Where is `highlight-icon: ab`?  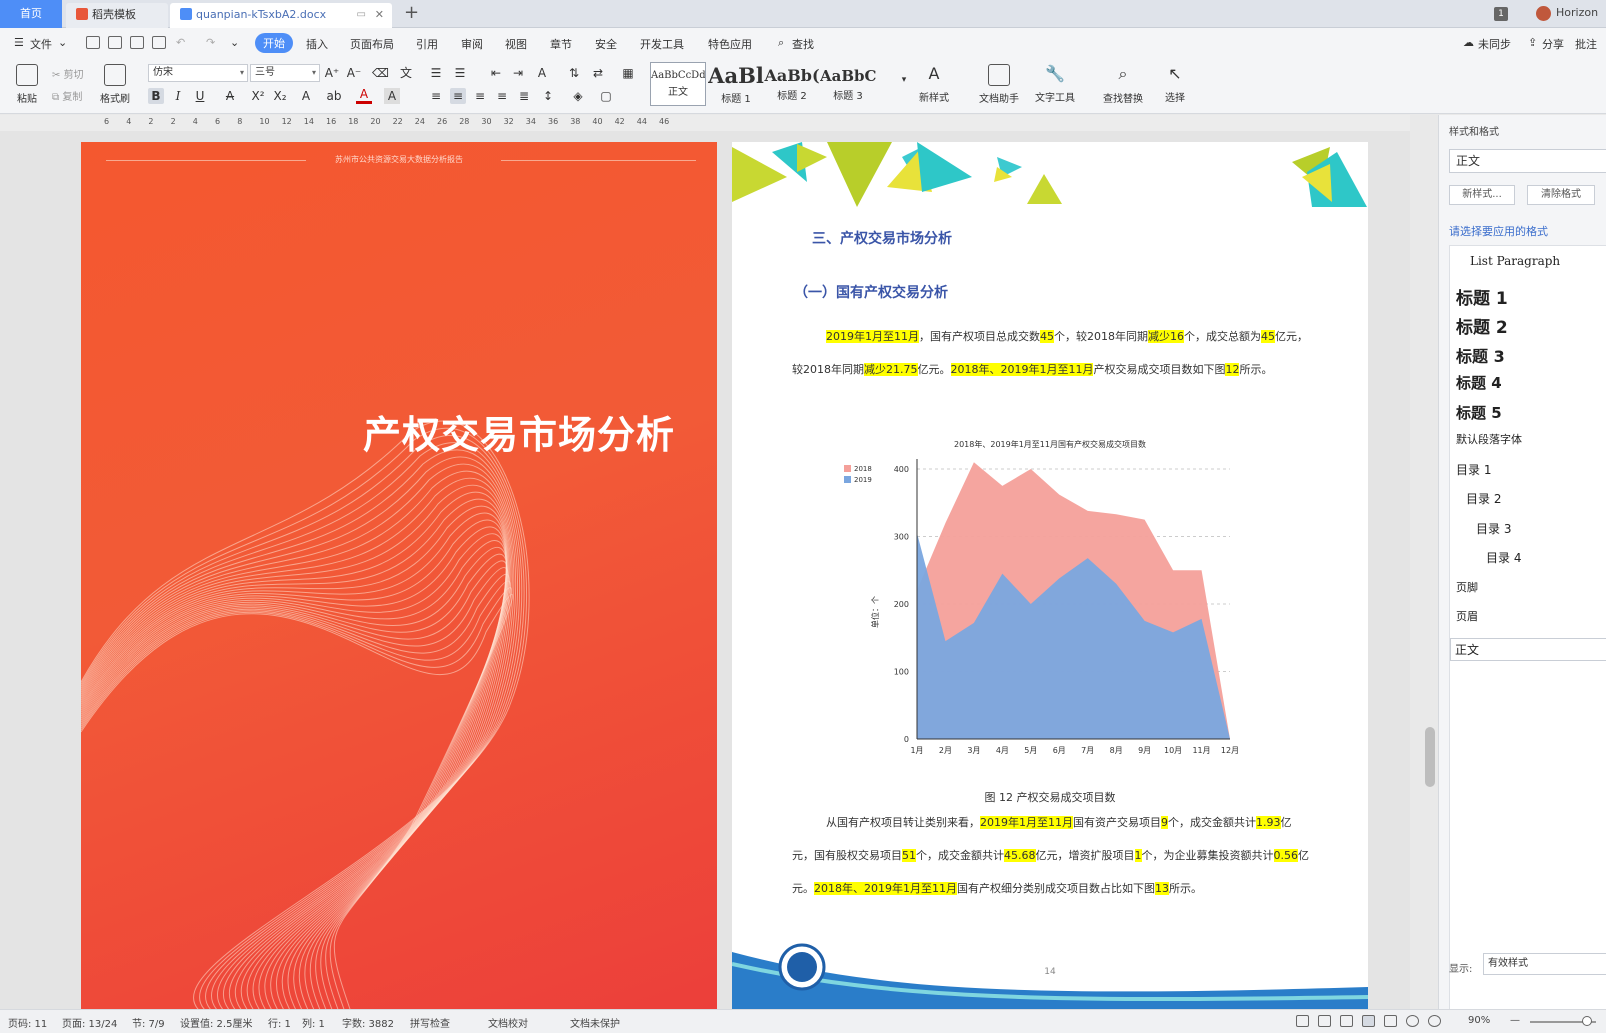 highlight-icon: ab is located at coordinates (334, 96).